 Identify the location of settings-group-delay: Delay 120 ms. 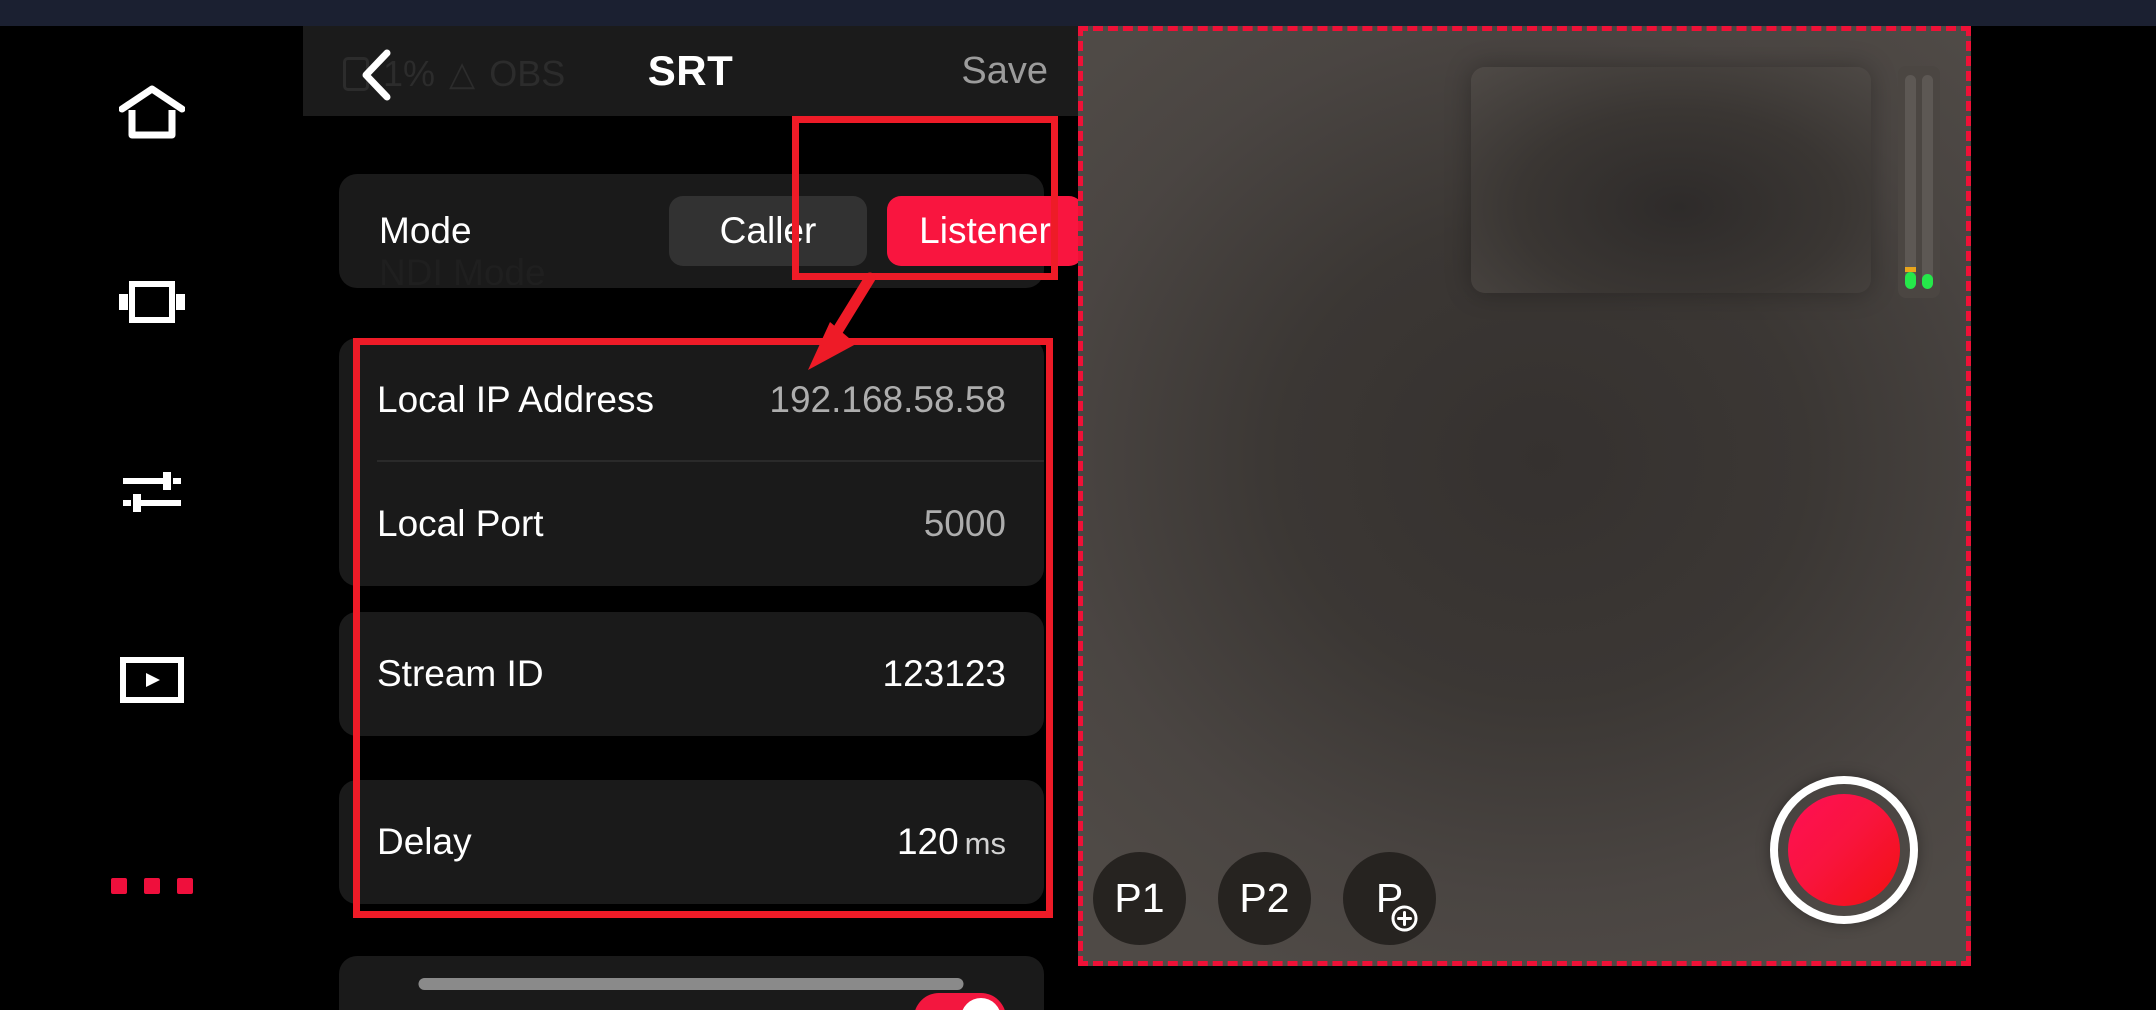
(691, 842).